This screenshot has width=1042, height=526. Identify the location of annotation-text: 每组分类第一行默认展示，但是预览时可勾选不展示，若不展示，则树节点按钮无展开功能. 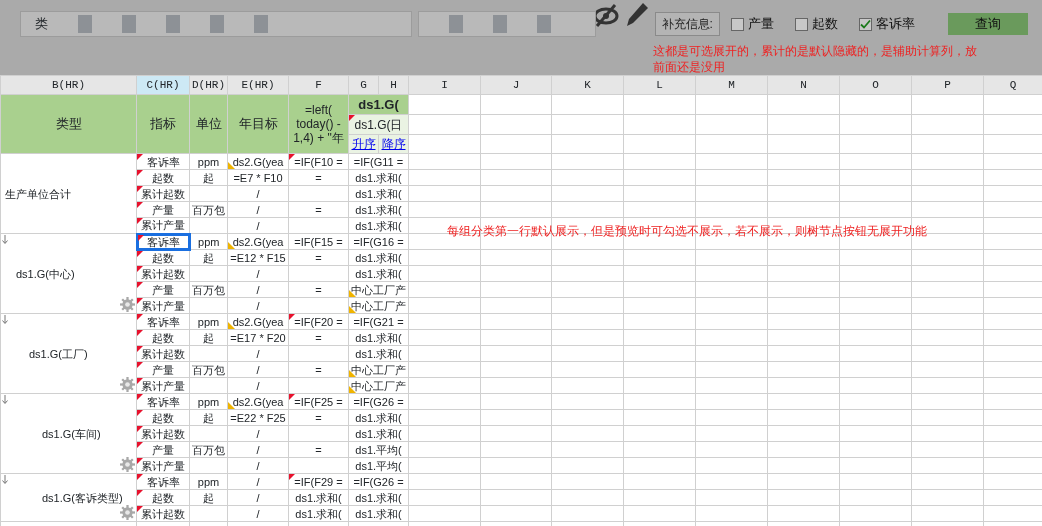
(687, 231).